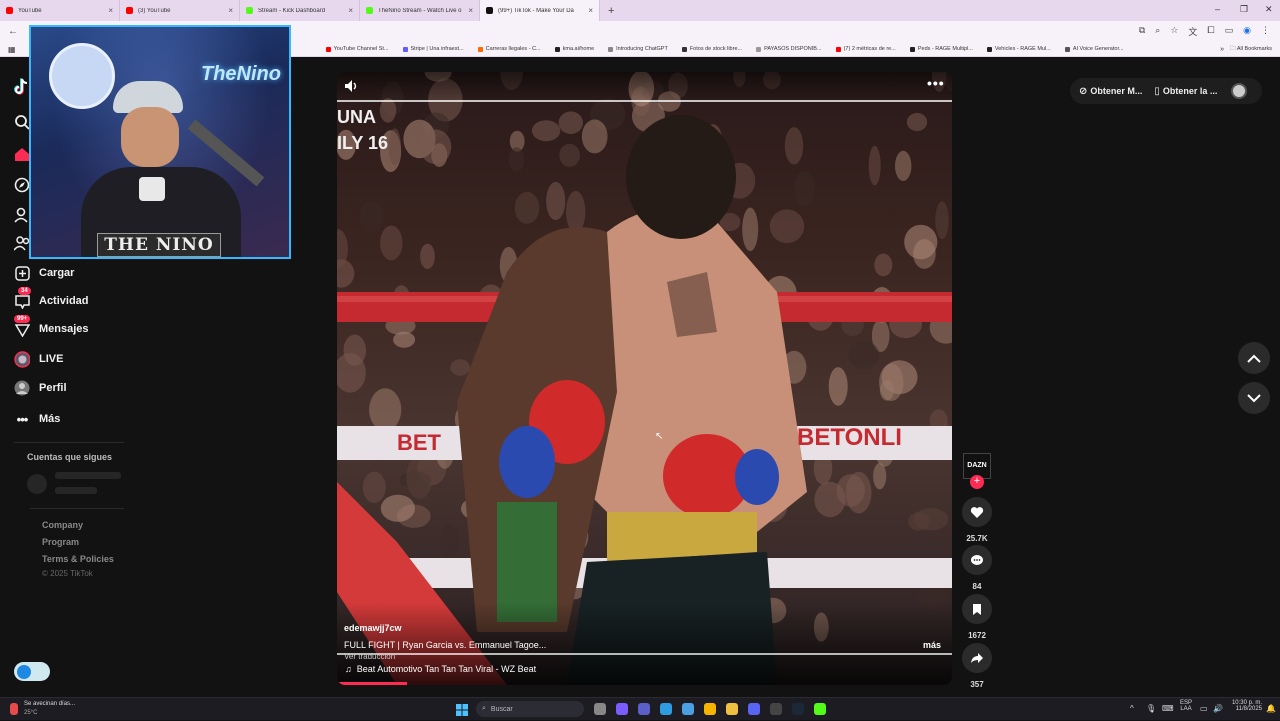  Describe the element at coordinates (22, 273) in the screenshot. I see `plus-square-icon` at that location.